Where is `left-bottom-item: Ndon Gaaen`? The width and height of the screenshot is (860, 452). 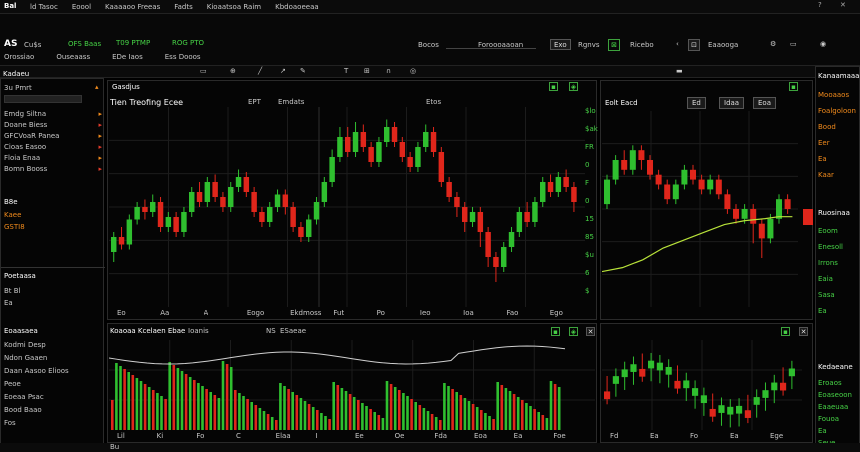 left-bottom-item: Ndon Gaaen is located at coordinates (53, 358).